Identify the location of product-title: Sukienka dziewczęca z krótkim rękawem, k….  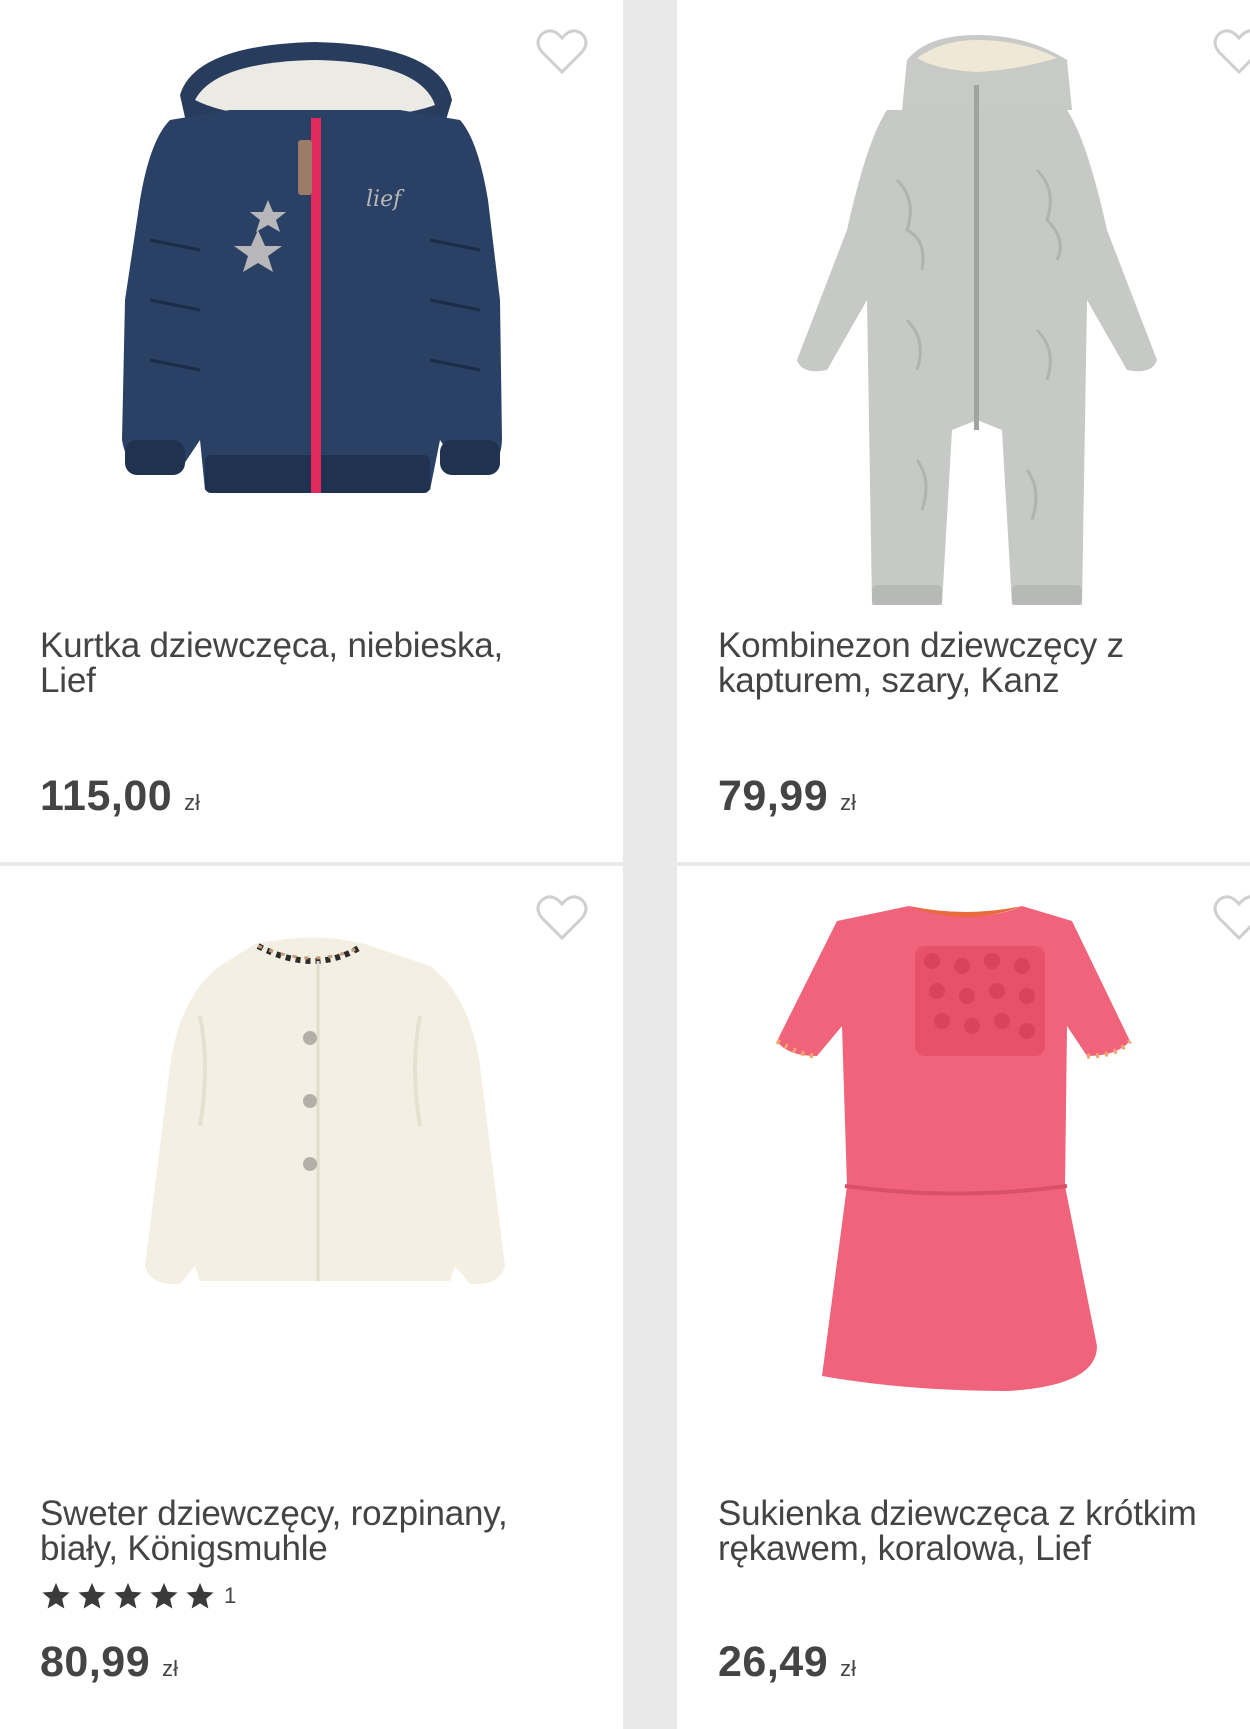
(978, 1531).